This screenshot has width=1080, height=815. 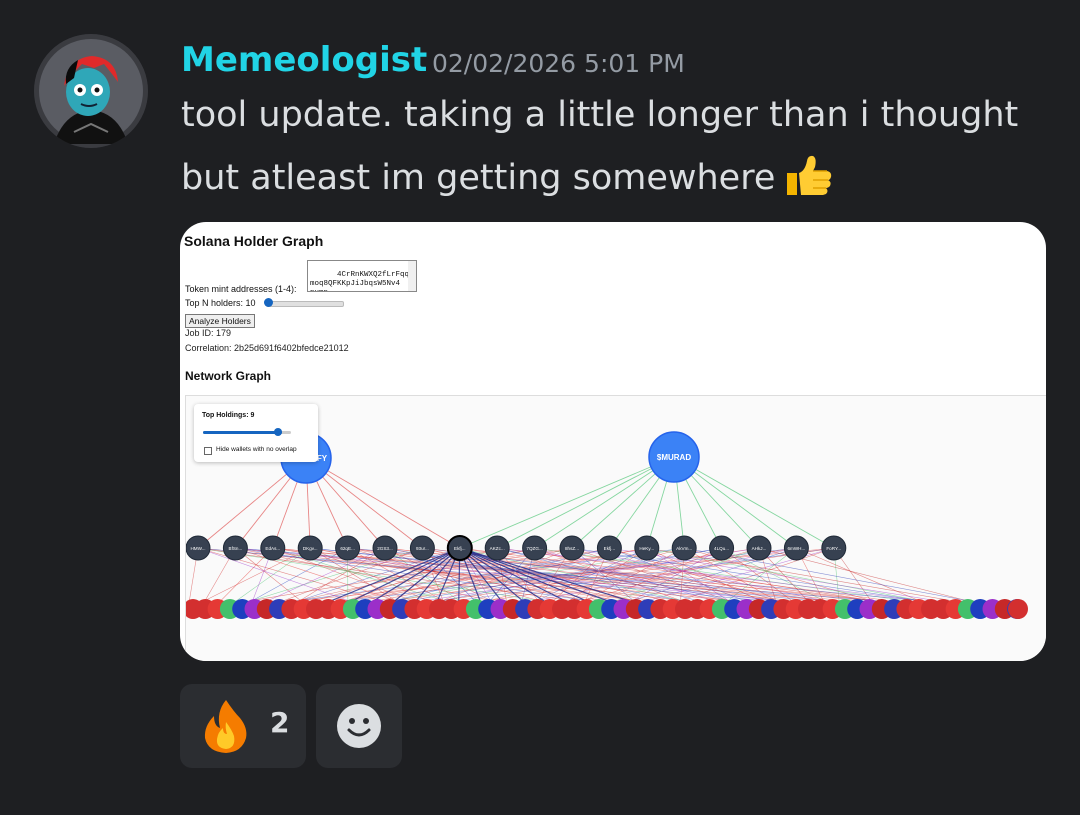 What do you see at coordinates (1018, 609) in the screenshot?
I see `leaf-node` at bounding box center [1018, 609].